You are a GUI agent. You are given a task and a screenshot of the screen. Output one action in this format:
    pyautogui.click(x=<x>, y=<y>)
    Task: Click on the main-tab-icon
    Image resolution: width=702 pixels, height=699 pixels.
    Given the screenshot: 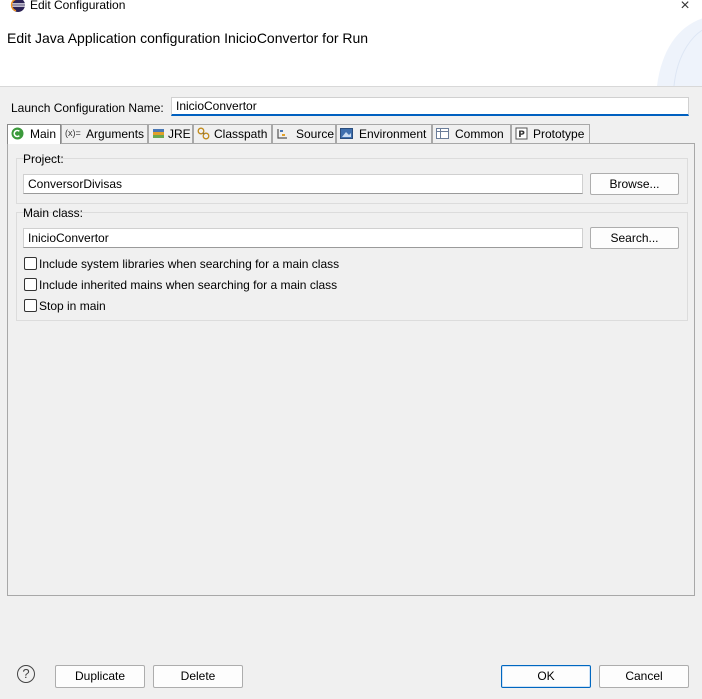 What is the action you would take?
    pyautogui.click(x=17, y=133)
    